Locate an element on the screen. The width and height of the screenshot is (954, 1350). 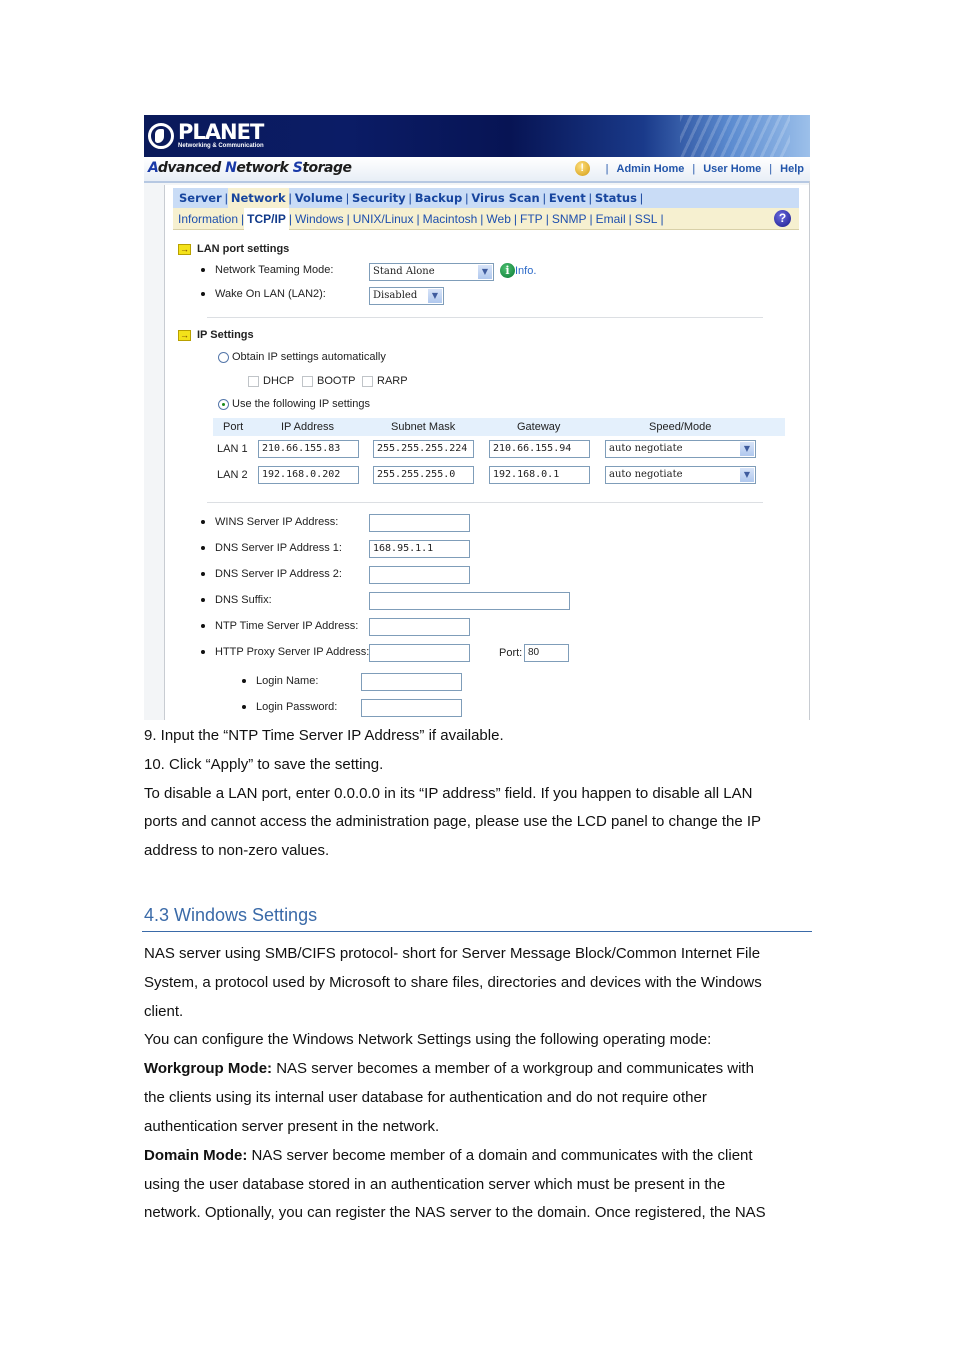
tab-web: Web is located at coordinates (498, 219).